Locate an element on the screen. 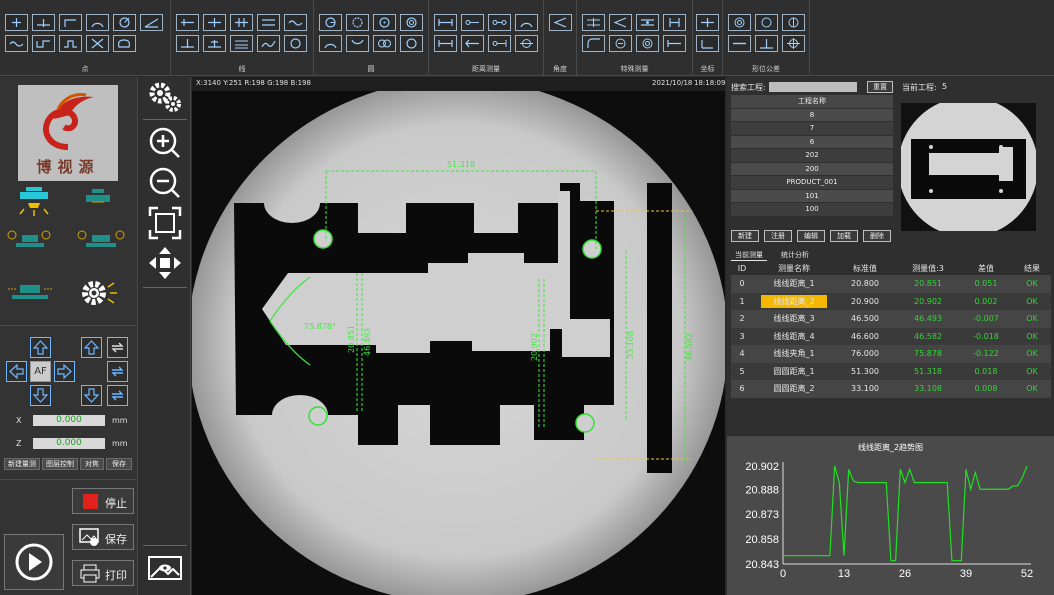 The width and height of the screenshot is (1054, 595). project-item: 7 is located at coordinates (812, 129).